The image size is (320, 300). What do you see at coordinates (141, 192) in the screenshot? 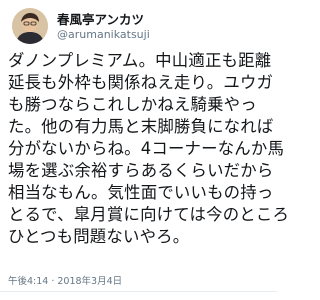
I see `tweet-text-line: 相当なもん。気性面でいいもの持っ` at bounding box center [141, 192].